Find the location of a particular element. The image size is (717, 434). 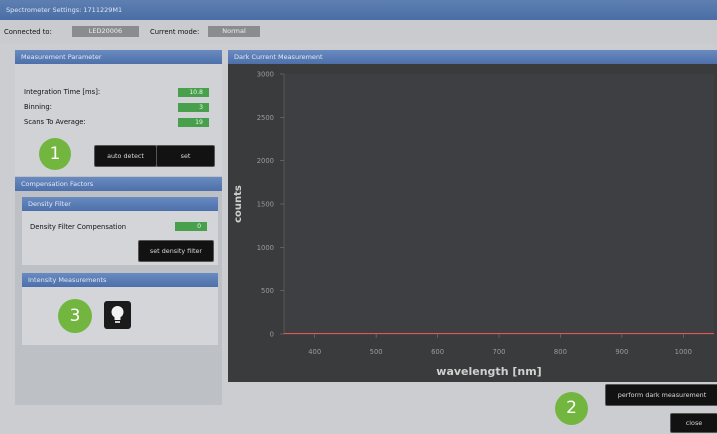

integration-time-value: 10.8 is located at coordinates (193, 92).